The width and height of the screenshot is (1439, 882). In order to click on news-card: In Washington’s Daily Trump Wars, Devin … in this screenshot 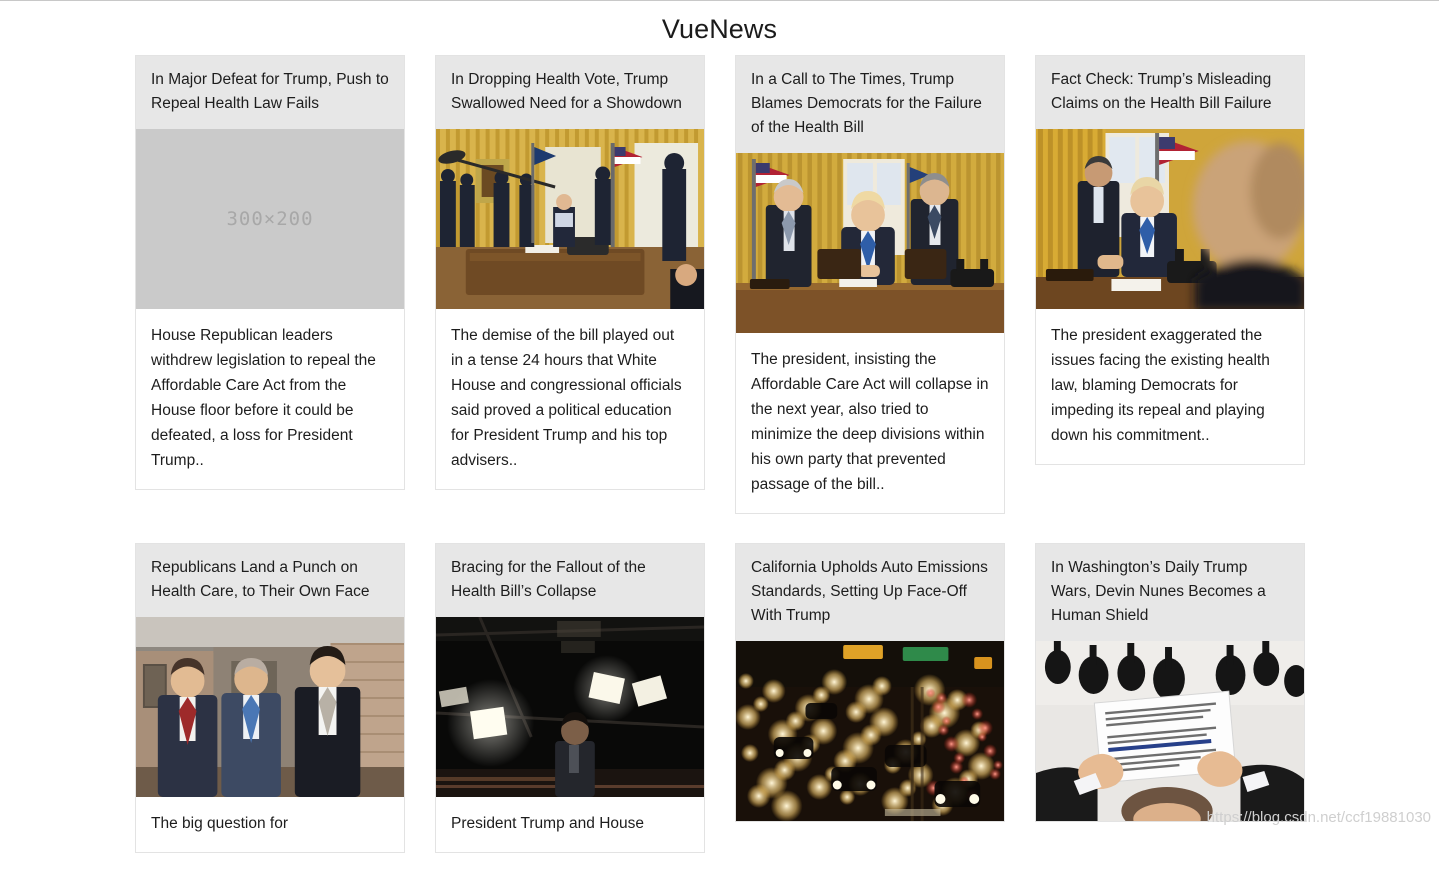, I will do `click(1170, 682)`.